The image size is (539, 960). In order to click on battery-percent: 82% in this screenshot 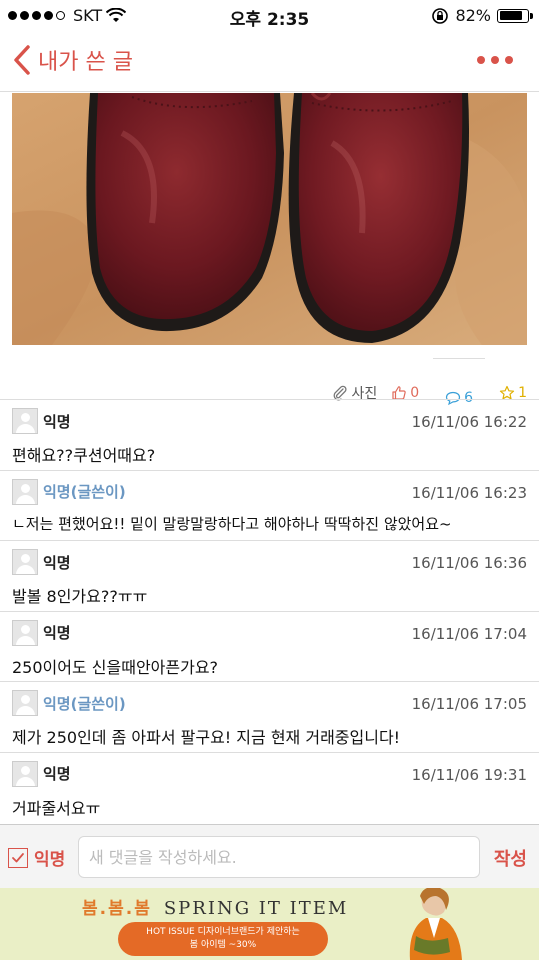, I will do `click(473, 15)`.